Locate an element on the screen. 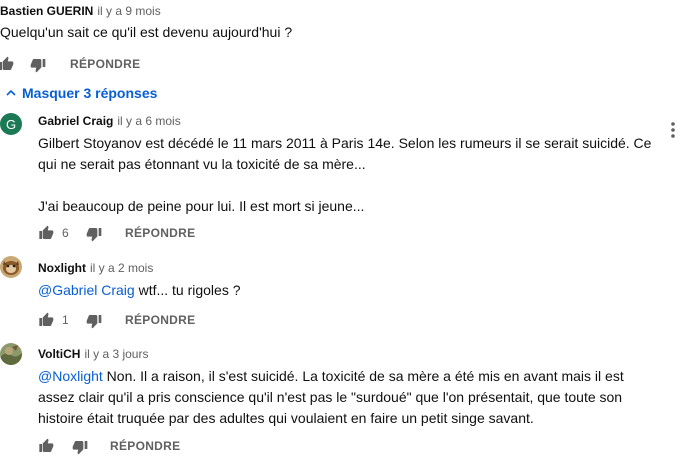 This screenshot has height=465, width=681. comment-time: il y a 2 mois is located at coordinates (121, 268).